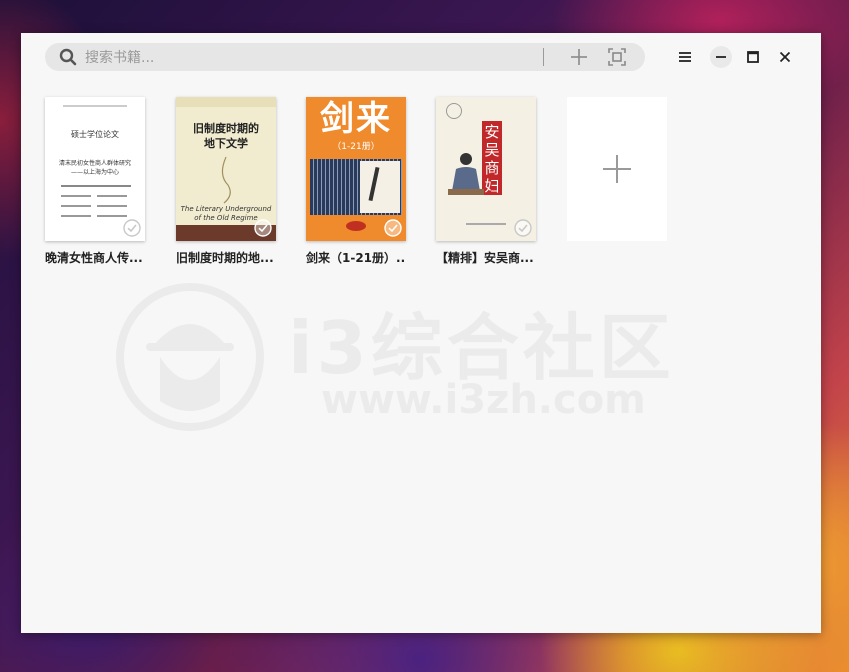  What do you see at coordinates (466, 174) in the screenshot?
I see `cover-illustration` at bounding box center [466, 174].